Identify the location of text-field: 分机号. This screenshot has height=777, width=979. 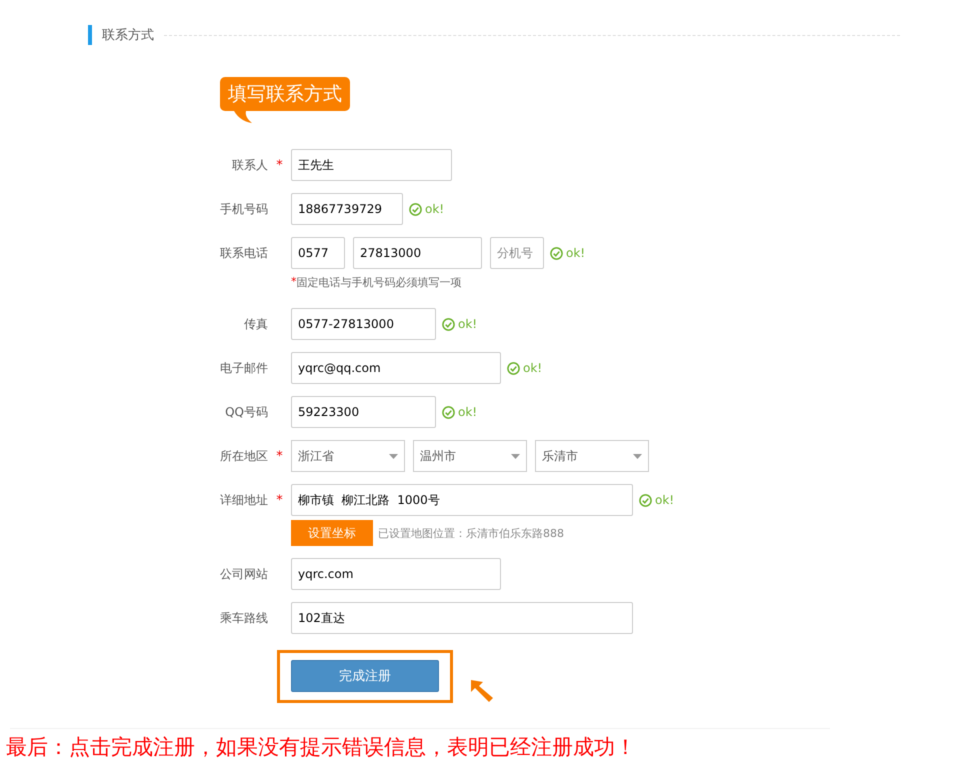
(517, 253).